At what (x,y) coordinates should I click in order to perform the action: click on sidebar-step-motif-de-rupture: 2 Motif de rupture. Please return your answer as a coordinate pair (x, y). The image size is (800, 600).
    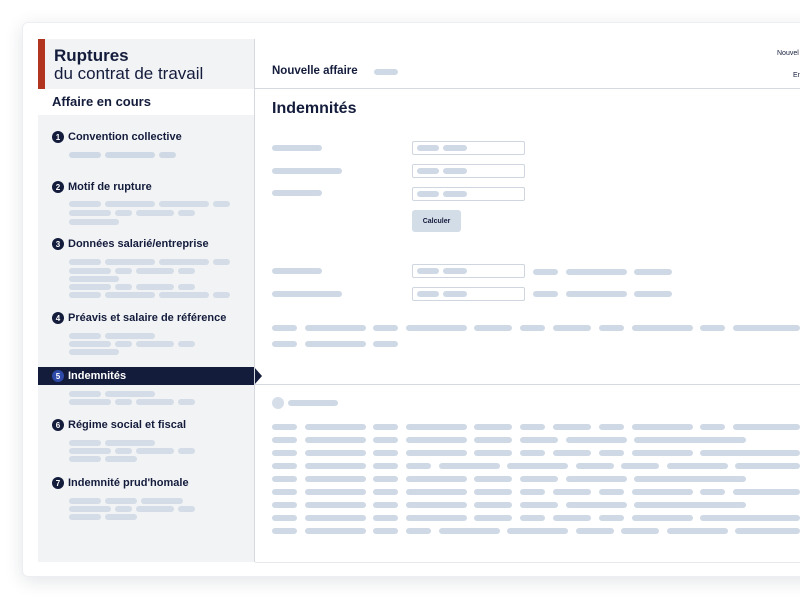
    Looking at the image, I should click on (102, 187).